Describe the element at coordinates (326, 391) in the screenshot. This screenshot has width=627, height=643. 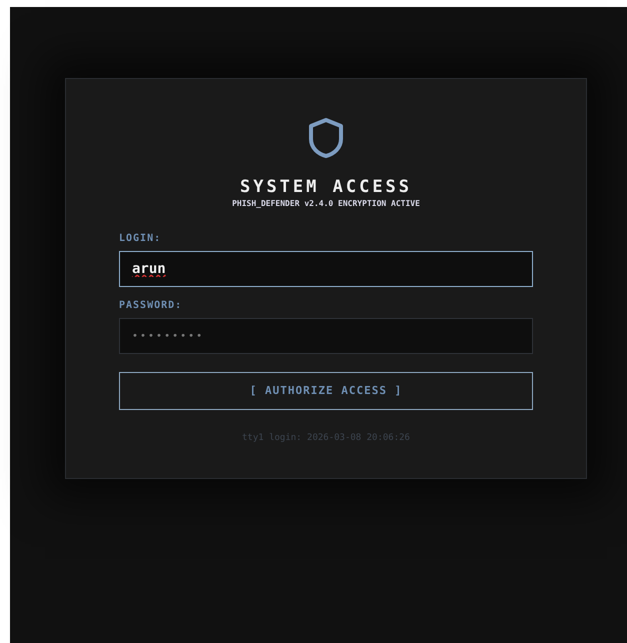
I see `authorize-button: [ AUTHORIZE ACCESS ]` at that location.